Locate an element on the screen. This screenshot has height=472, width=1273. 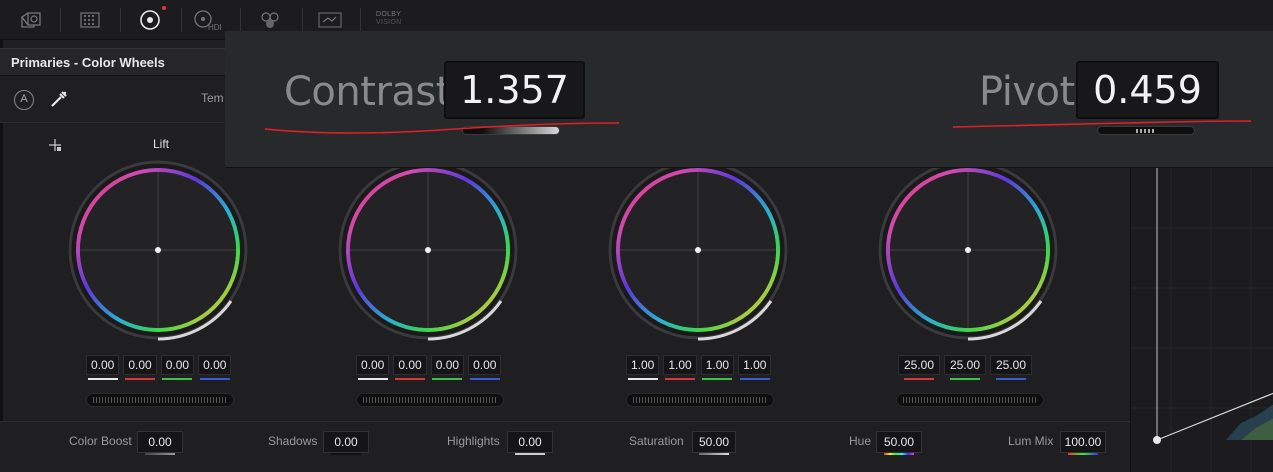
rgb-mixer-icon is located at coordinates (270, 20).